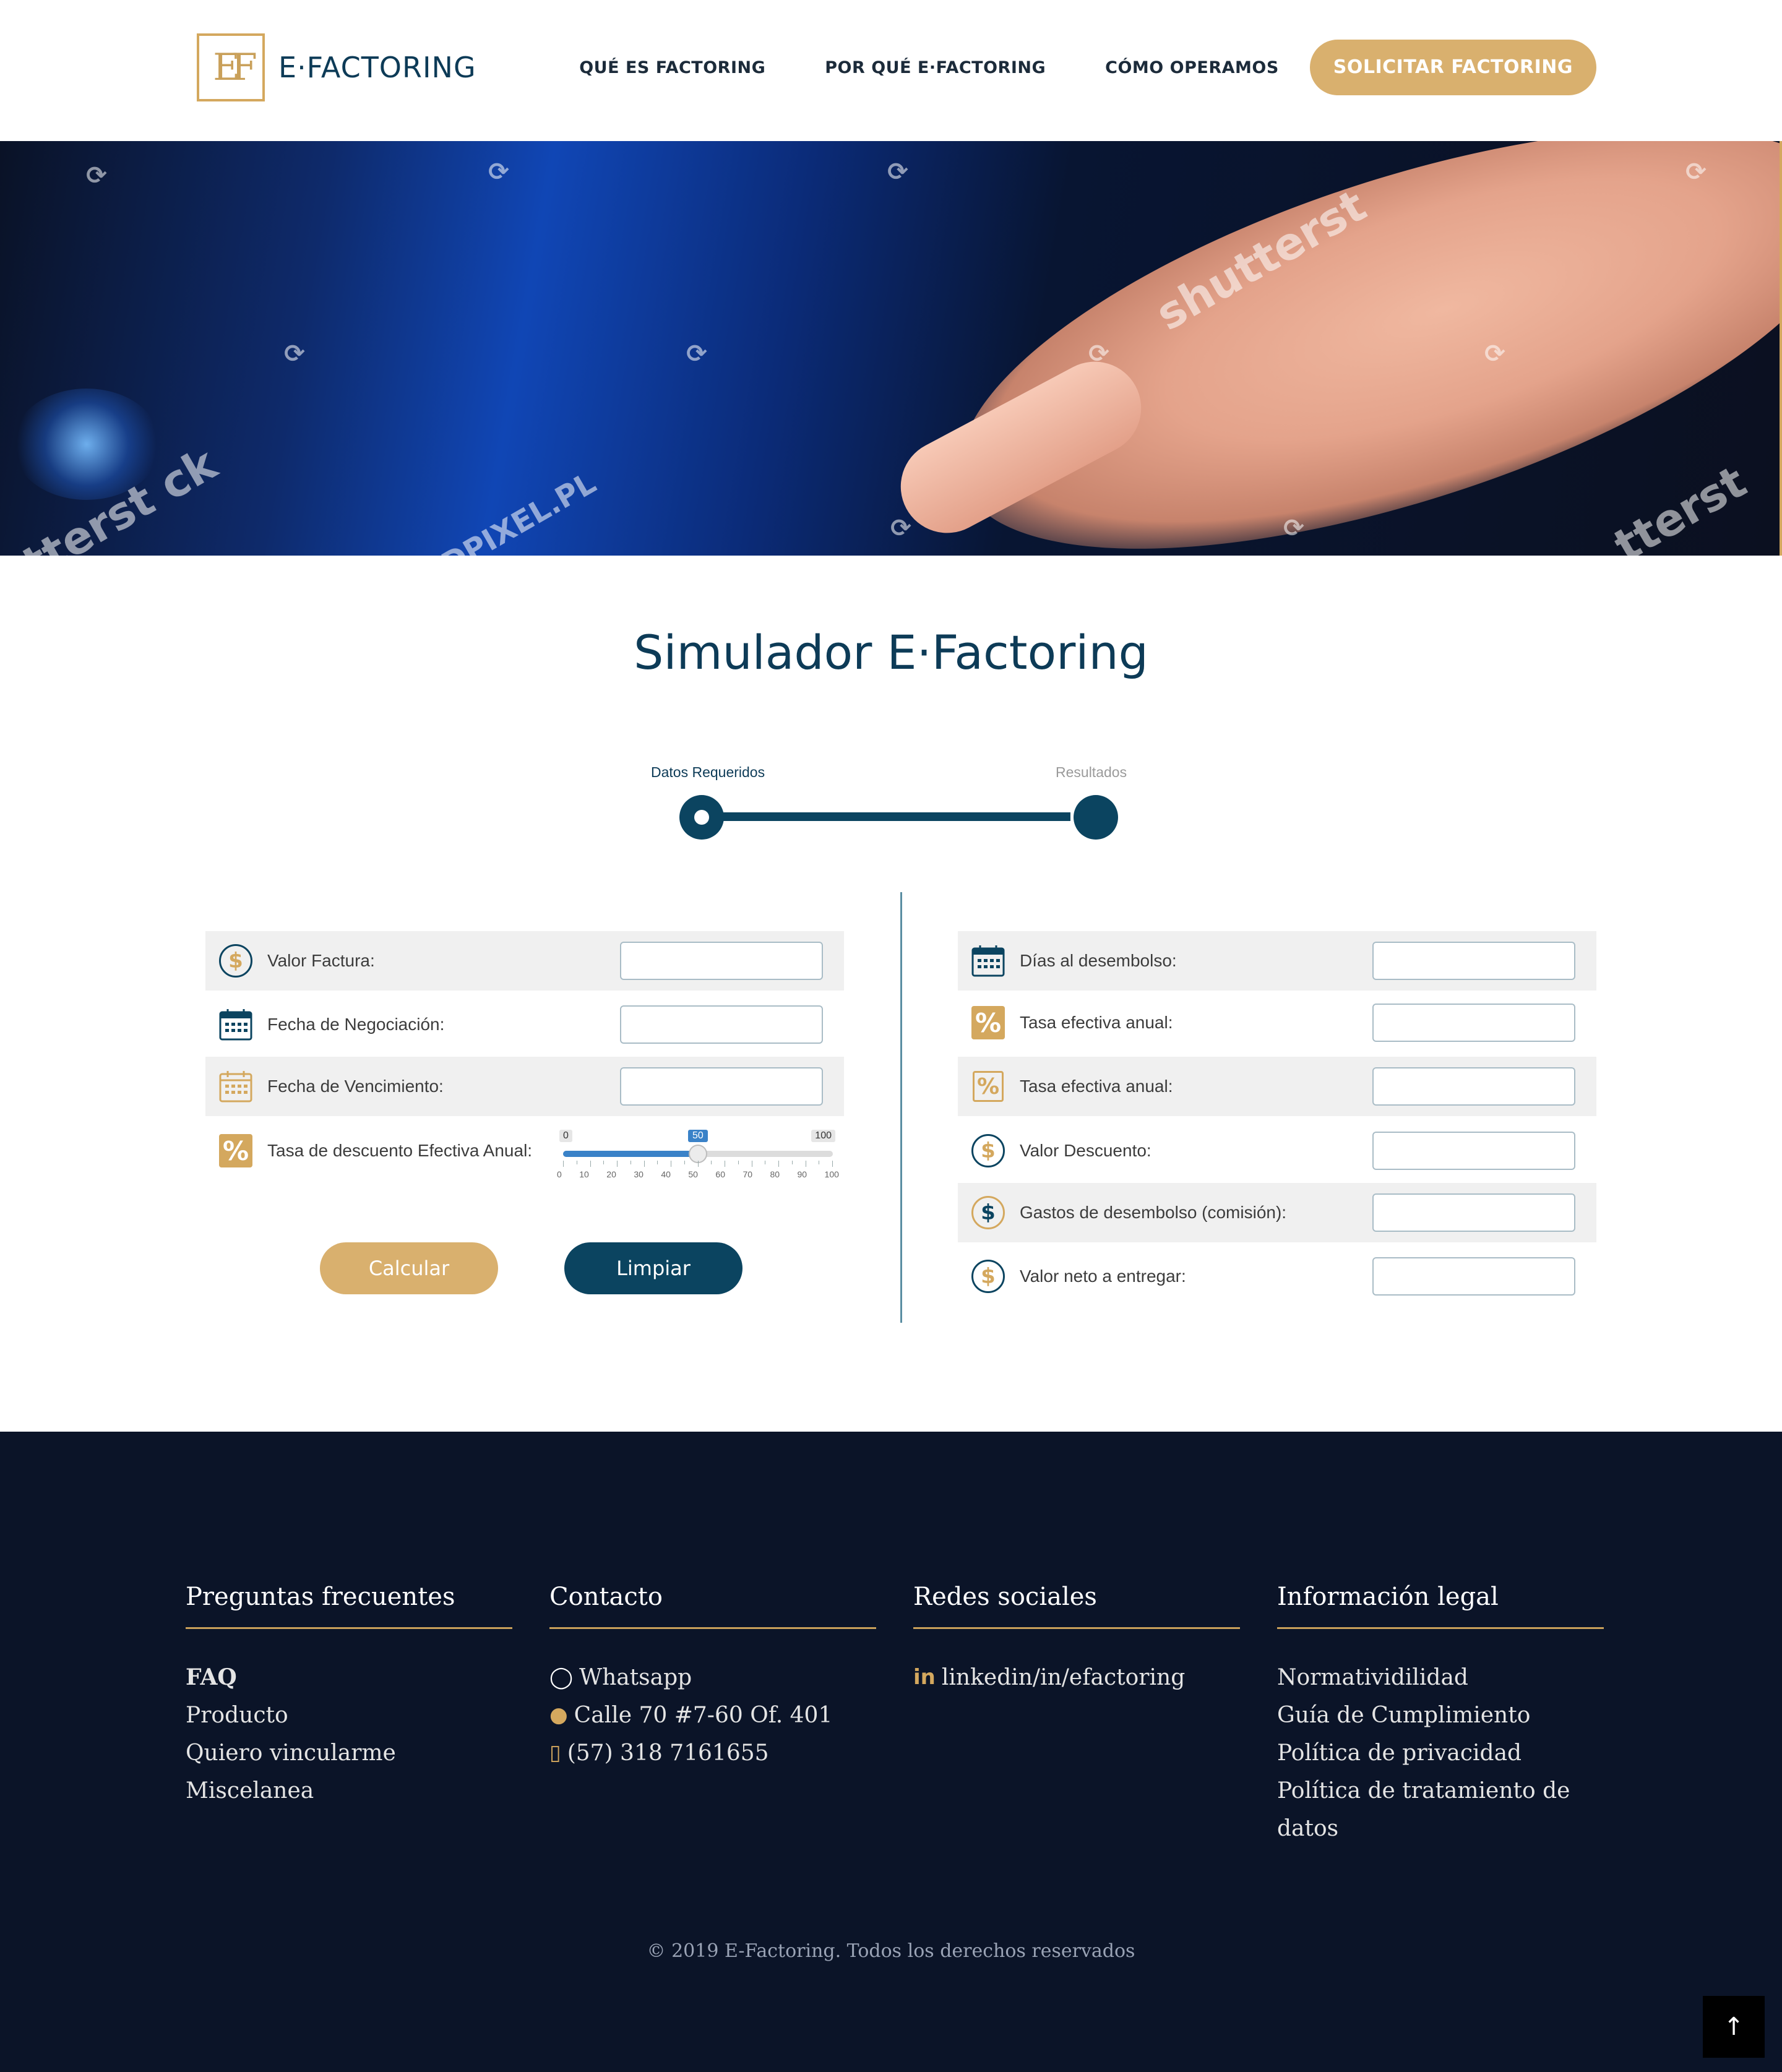 Image resolution: width=1782 pixels, height=2072 pixels. I want to click on footer-address-label: Calle 70 #7-60 Of. 401, so click(703, 1715).